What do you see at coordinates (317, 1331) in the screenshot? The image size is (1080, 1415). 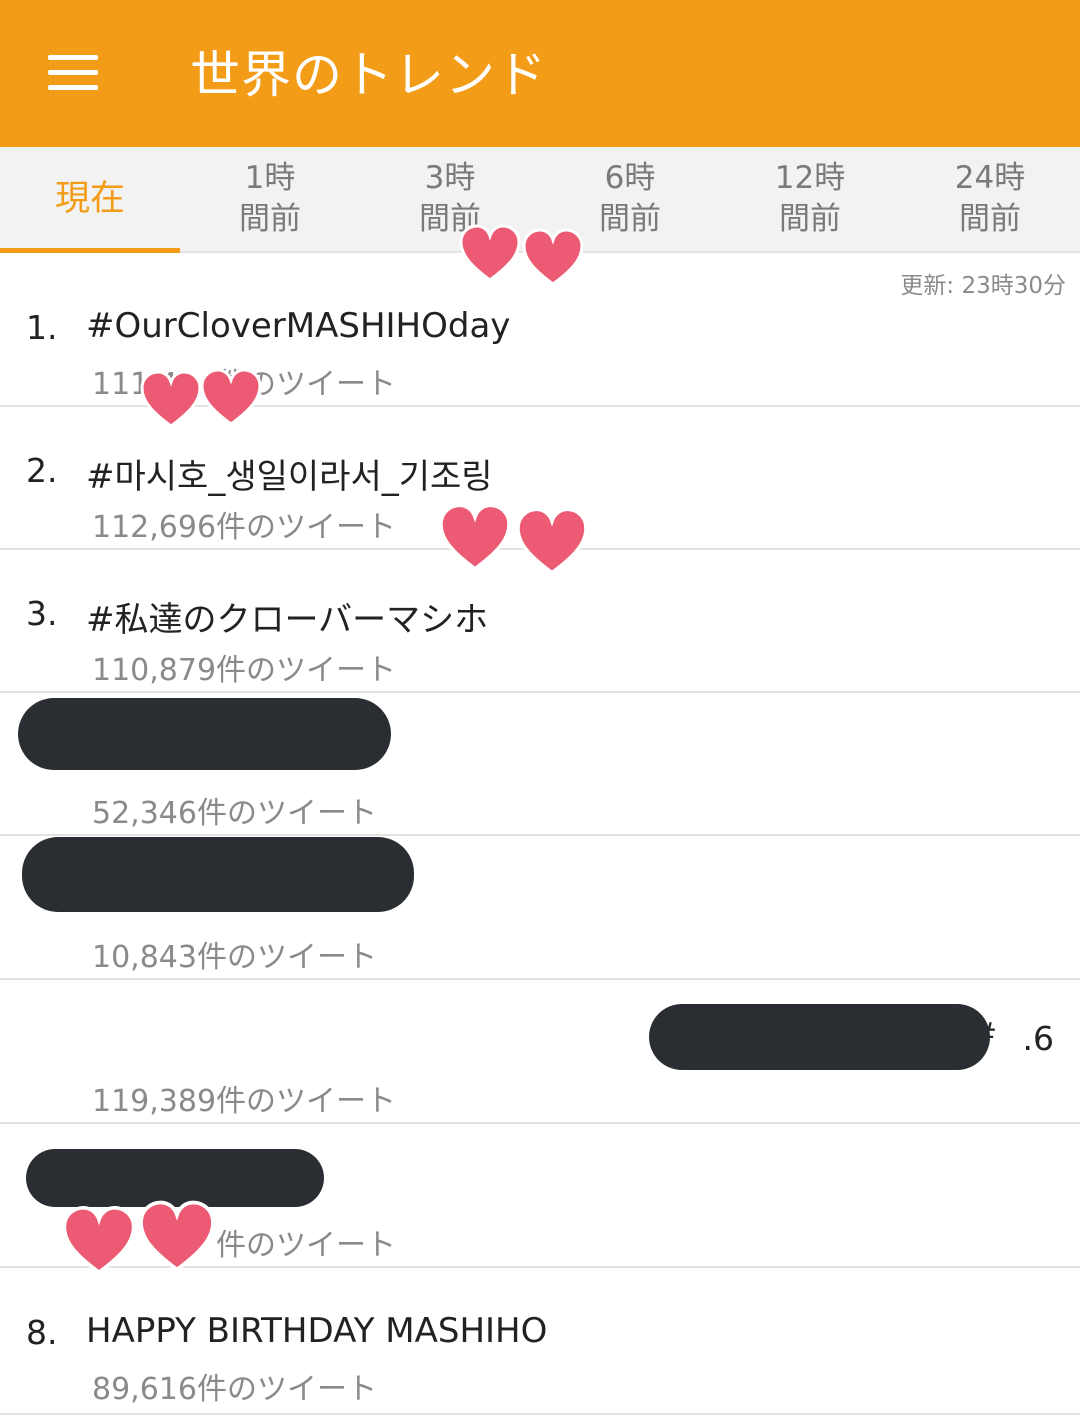 I see `trend-name: HAPPY BIRTHDAY MASHIHO` at bounding box center [317, 1331].